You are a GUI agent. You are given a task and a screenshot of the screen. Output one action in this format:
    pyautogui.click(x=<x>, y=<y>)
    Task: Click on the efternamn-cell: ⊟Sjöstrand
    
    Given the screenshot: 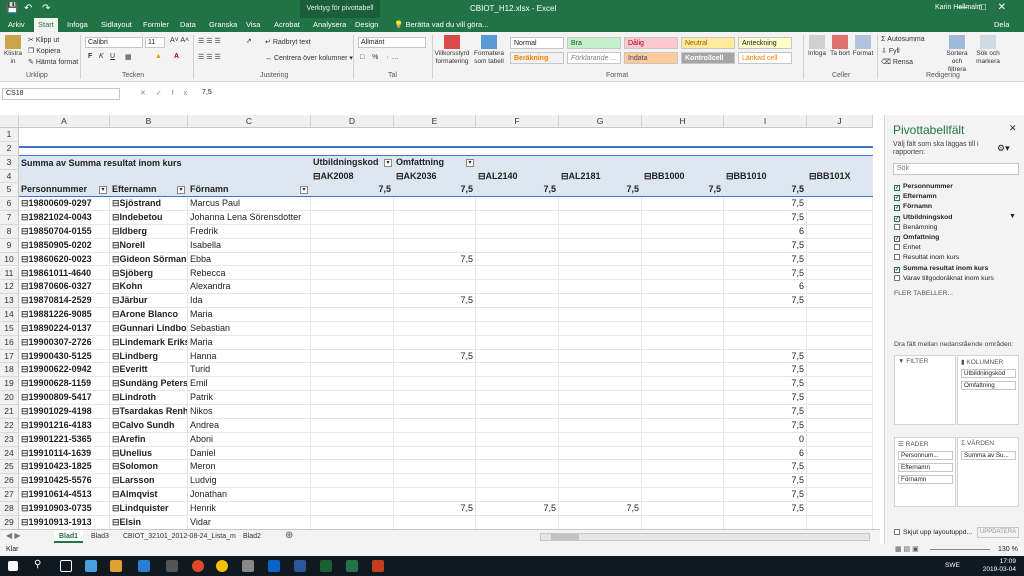 What is the action you would take?
    pyautogui.click(x=149, y=204)
    